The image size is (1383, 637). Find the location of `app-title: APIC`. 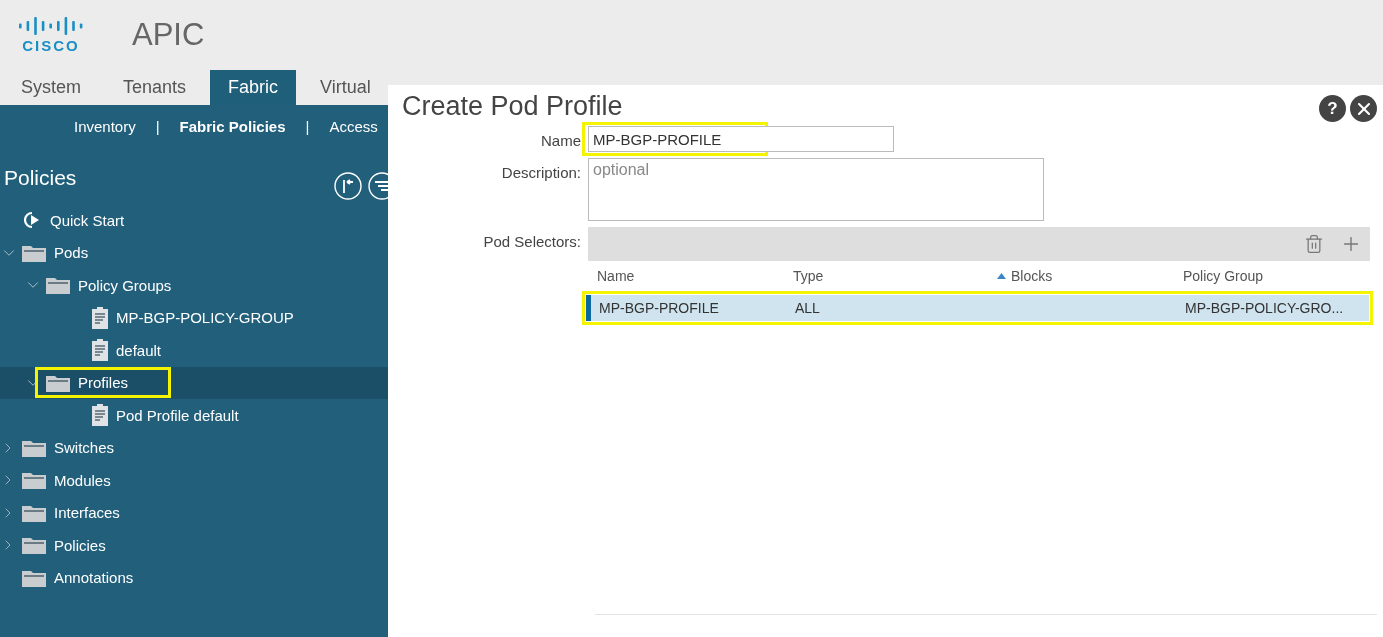

app-title: APIC is located at coordinates (168, 35).